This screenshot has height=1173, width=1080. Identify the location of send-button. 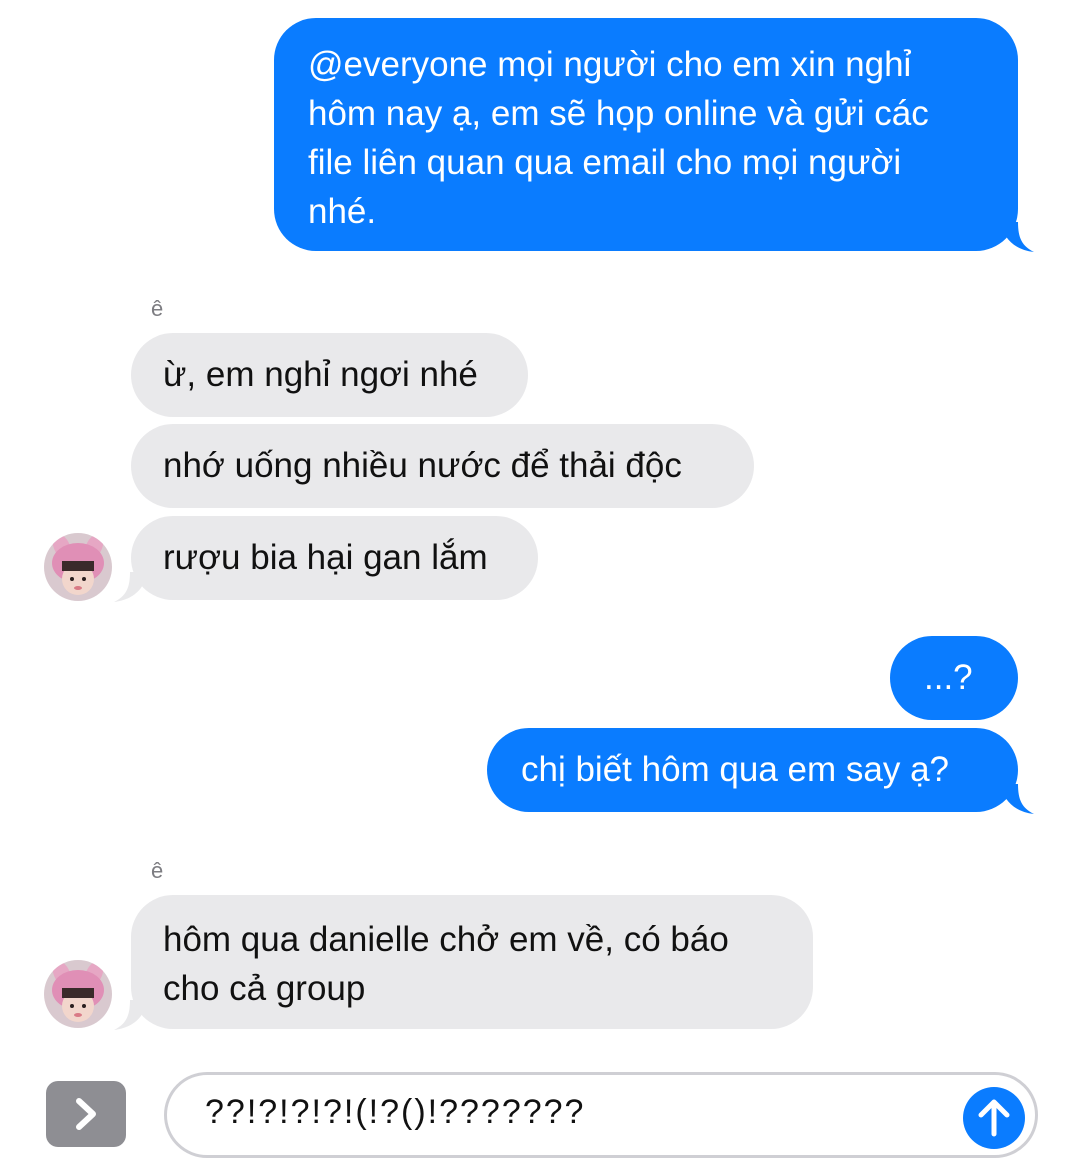
(994, 1118).